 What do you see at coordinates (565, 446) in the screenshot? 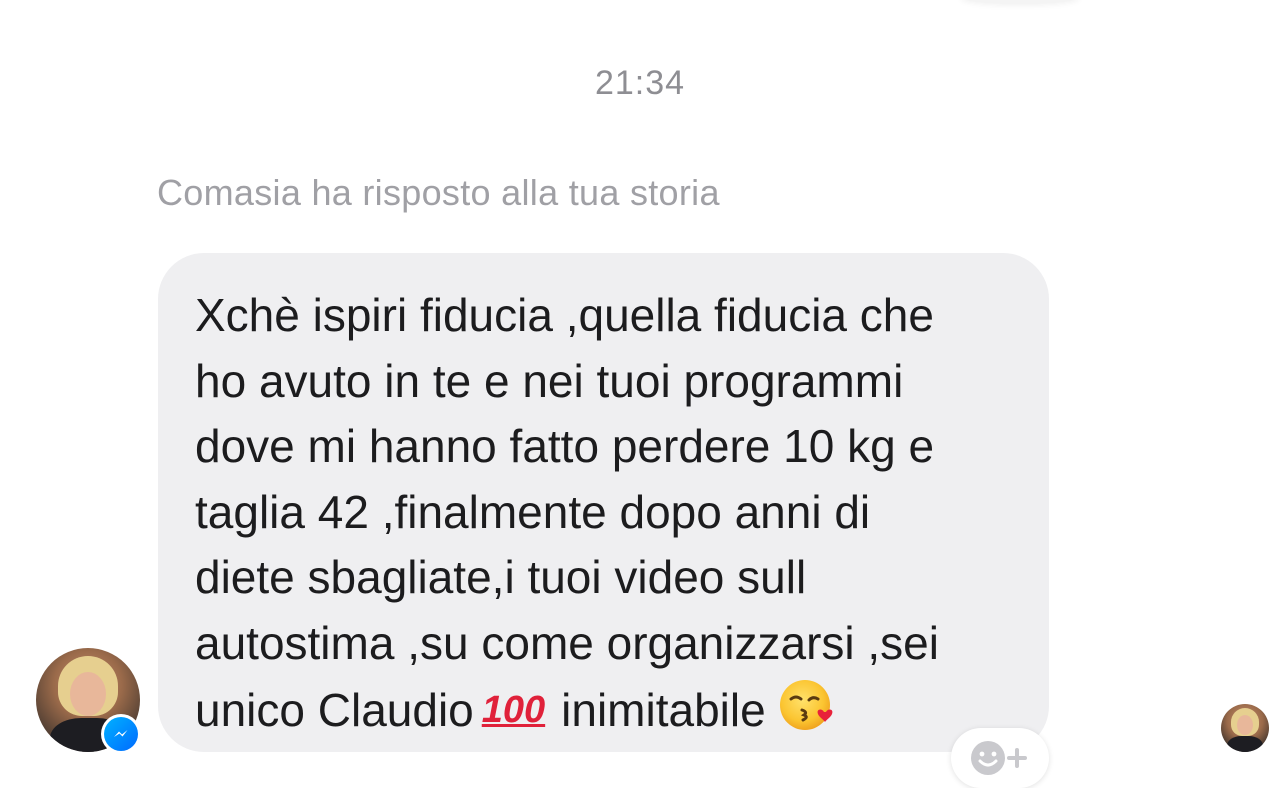
I see `message-line: dove mi hanno fatto perdere 10 kg e` at bounding box center [565, 446].